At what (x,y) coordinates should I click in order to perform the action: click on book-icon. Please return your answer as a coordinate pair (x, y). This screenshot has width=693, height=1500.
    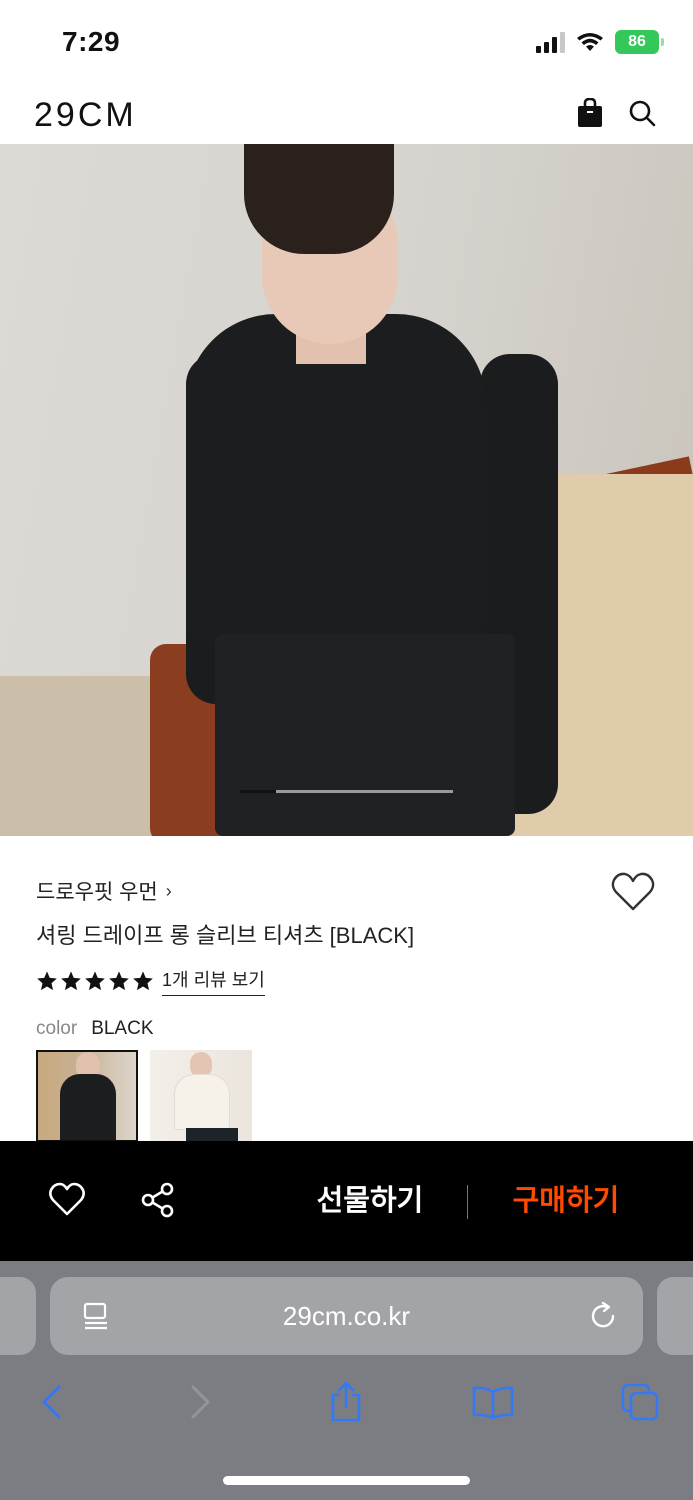
    Looking at the image, I should click on (493, 1403).